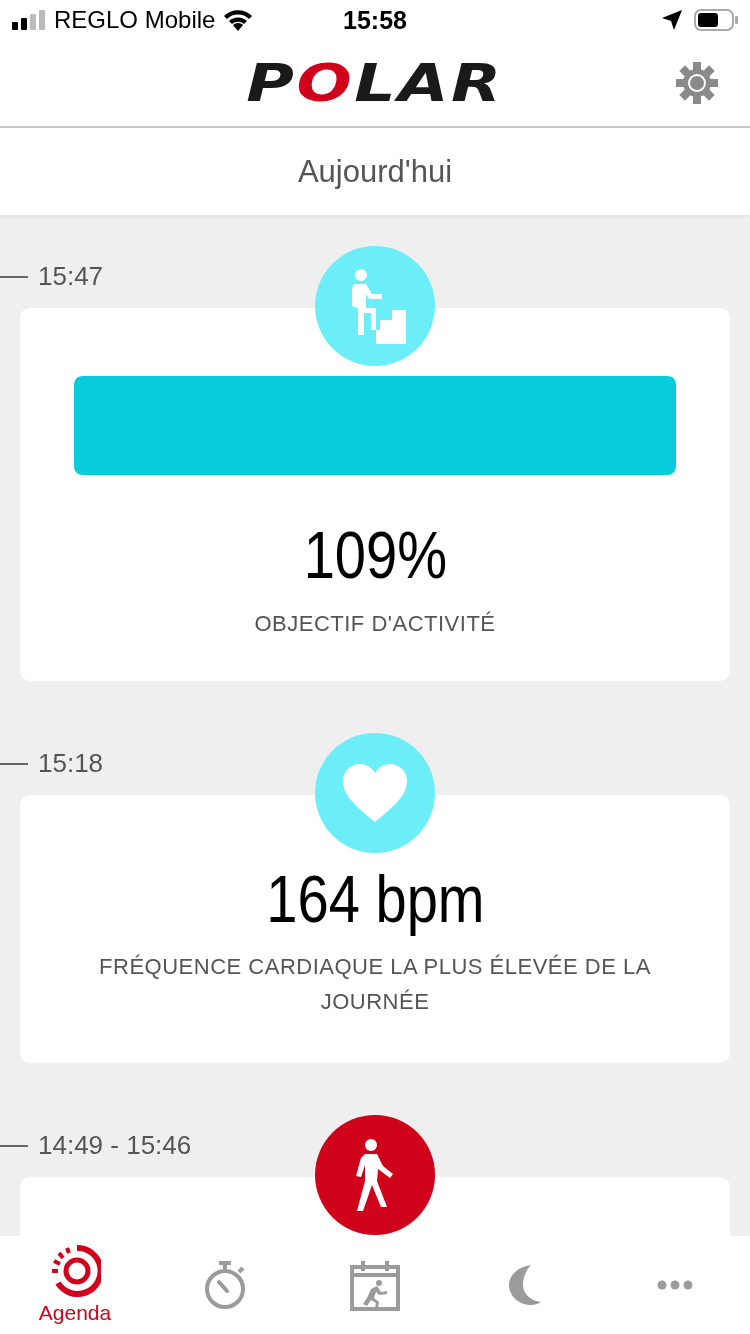  What do you see at coordinates (238, 20) in the screenshot?
I see `wifi-icon` at bounding box center [238, 20].